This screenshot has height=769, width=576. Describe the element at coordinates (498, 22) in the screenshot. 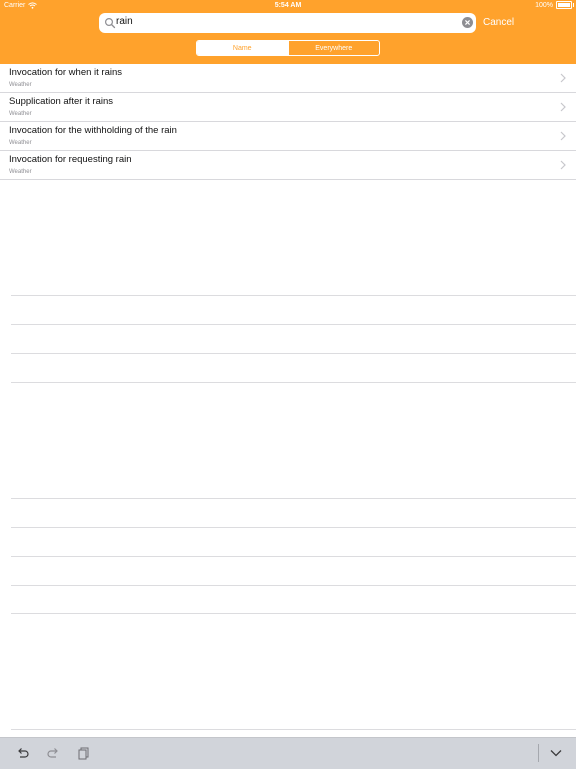

I see `cancel-button: Cancel` at that location.